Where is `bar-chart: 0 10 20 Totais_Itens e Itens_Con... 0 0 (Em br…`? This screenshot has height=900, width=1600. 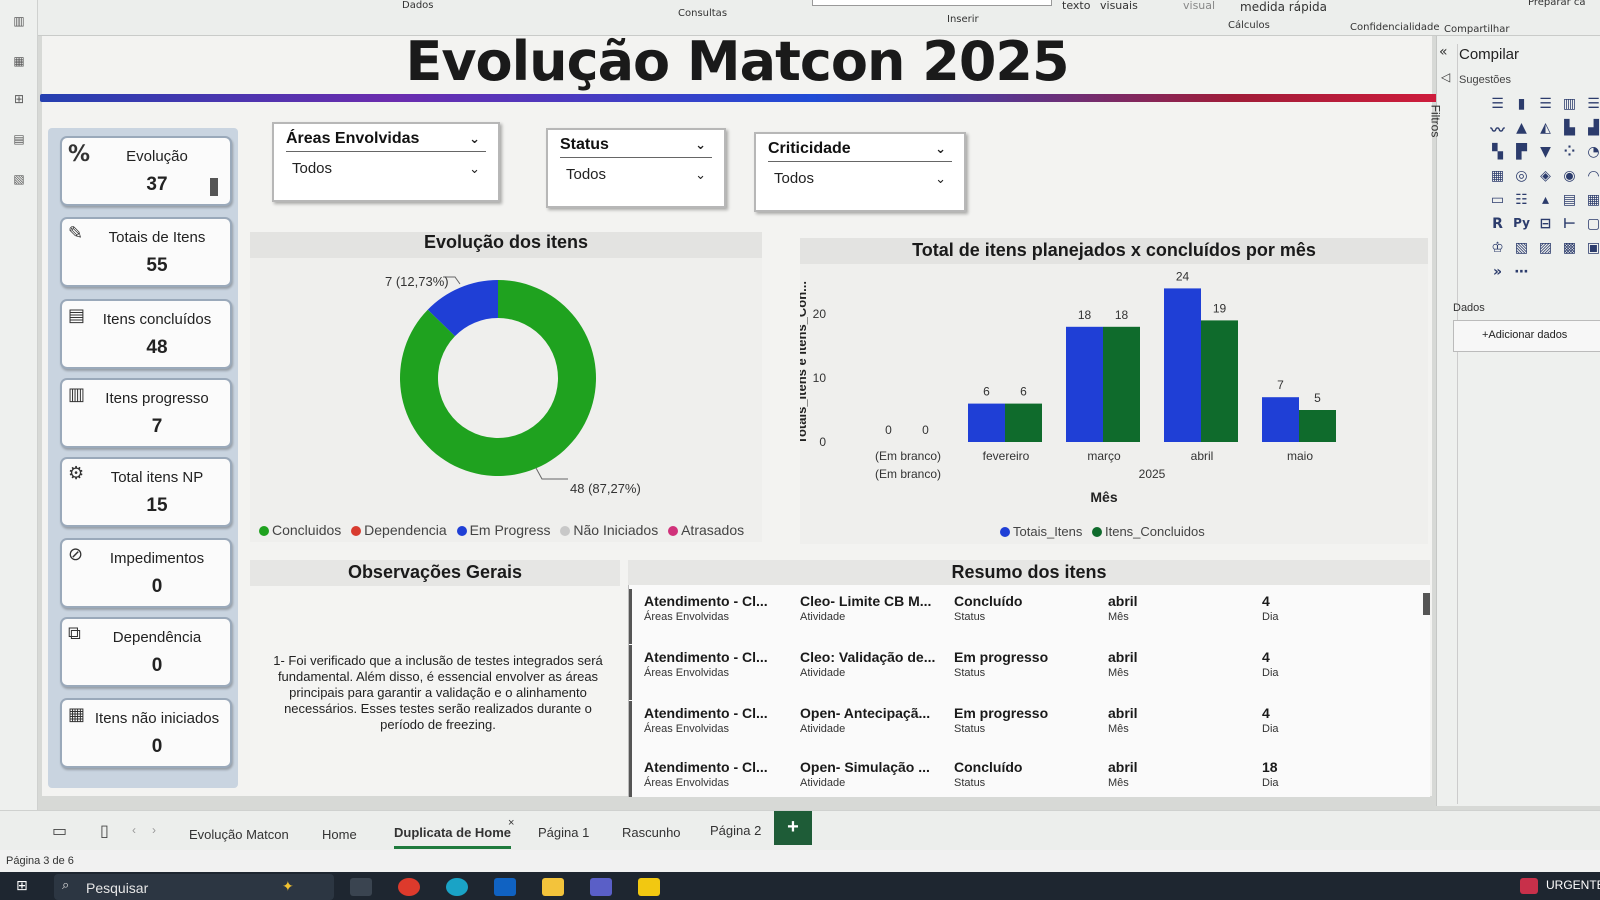
bar-chart: 0 10 20 Totais_Itens e Itens_Con... 0 0 (Em br… is located at coordinates (1114, 394).